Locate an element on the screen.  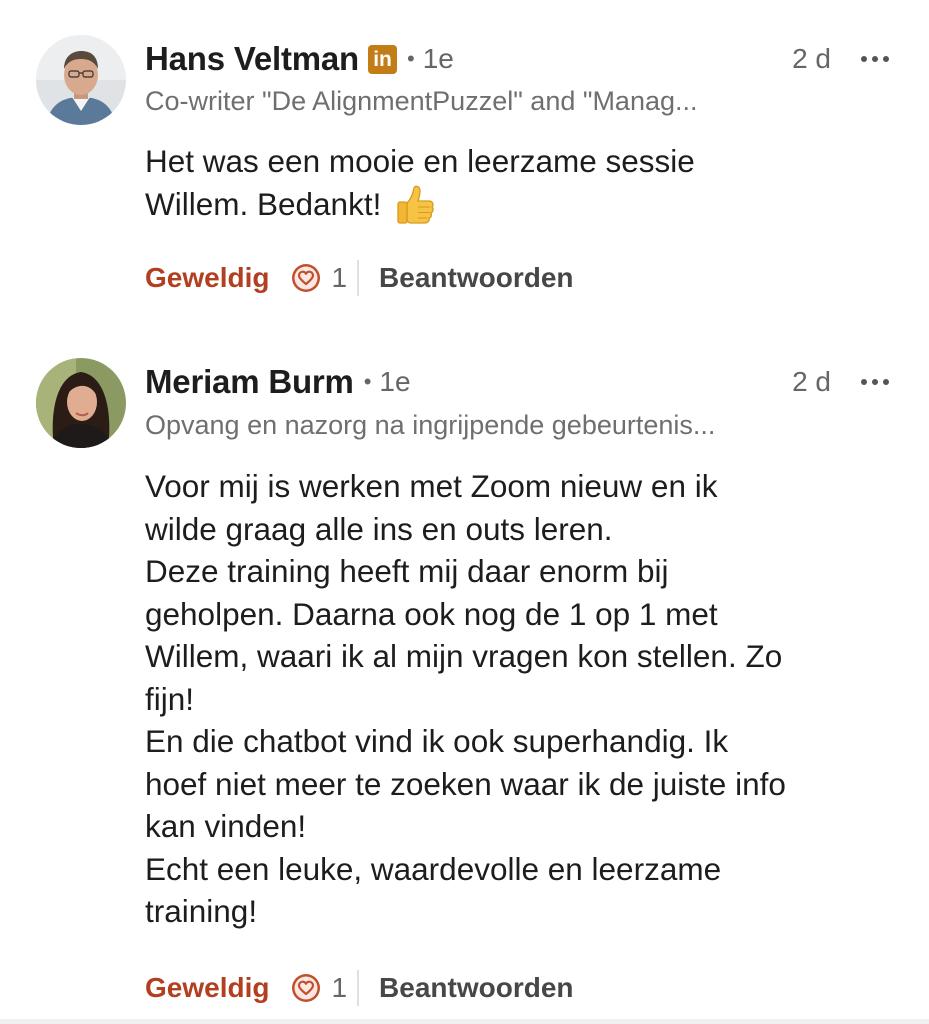
comment-line: Het was een mooie en leerzame sessie is located at coordinates (420, 161).